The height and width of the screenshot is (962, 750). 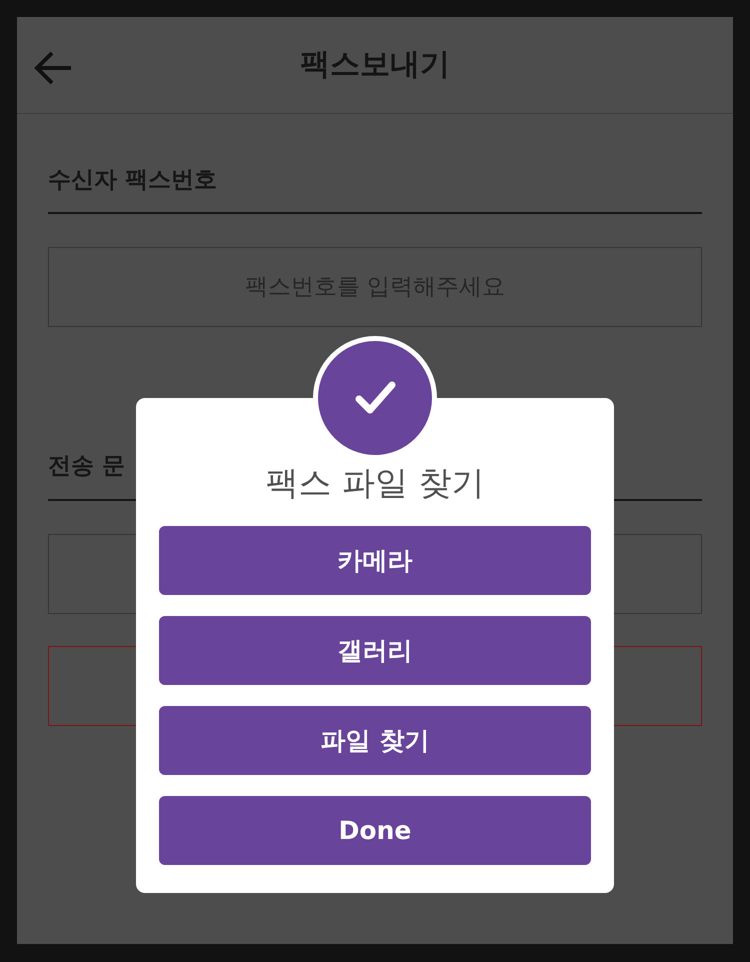 I want to click on dialog-button: Done, so click(x=375, y=830).